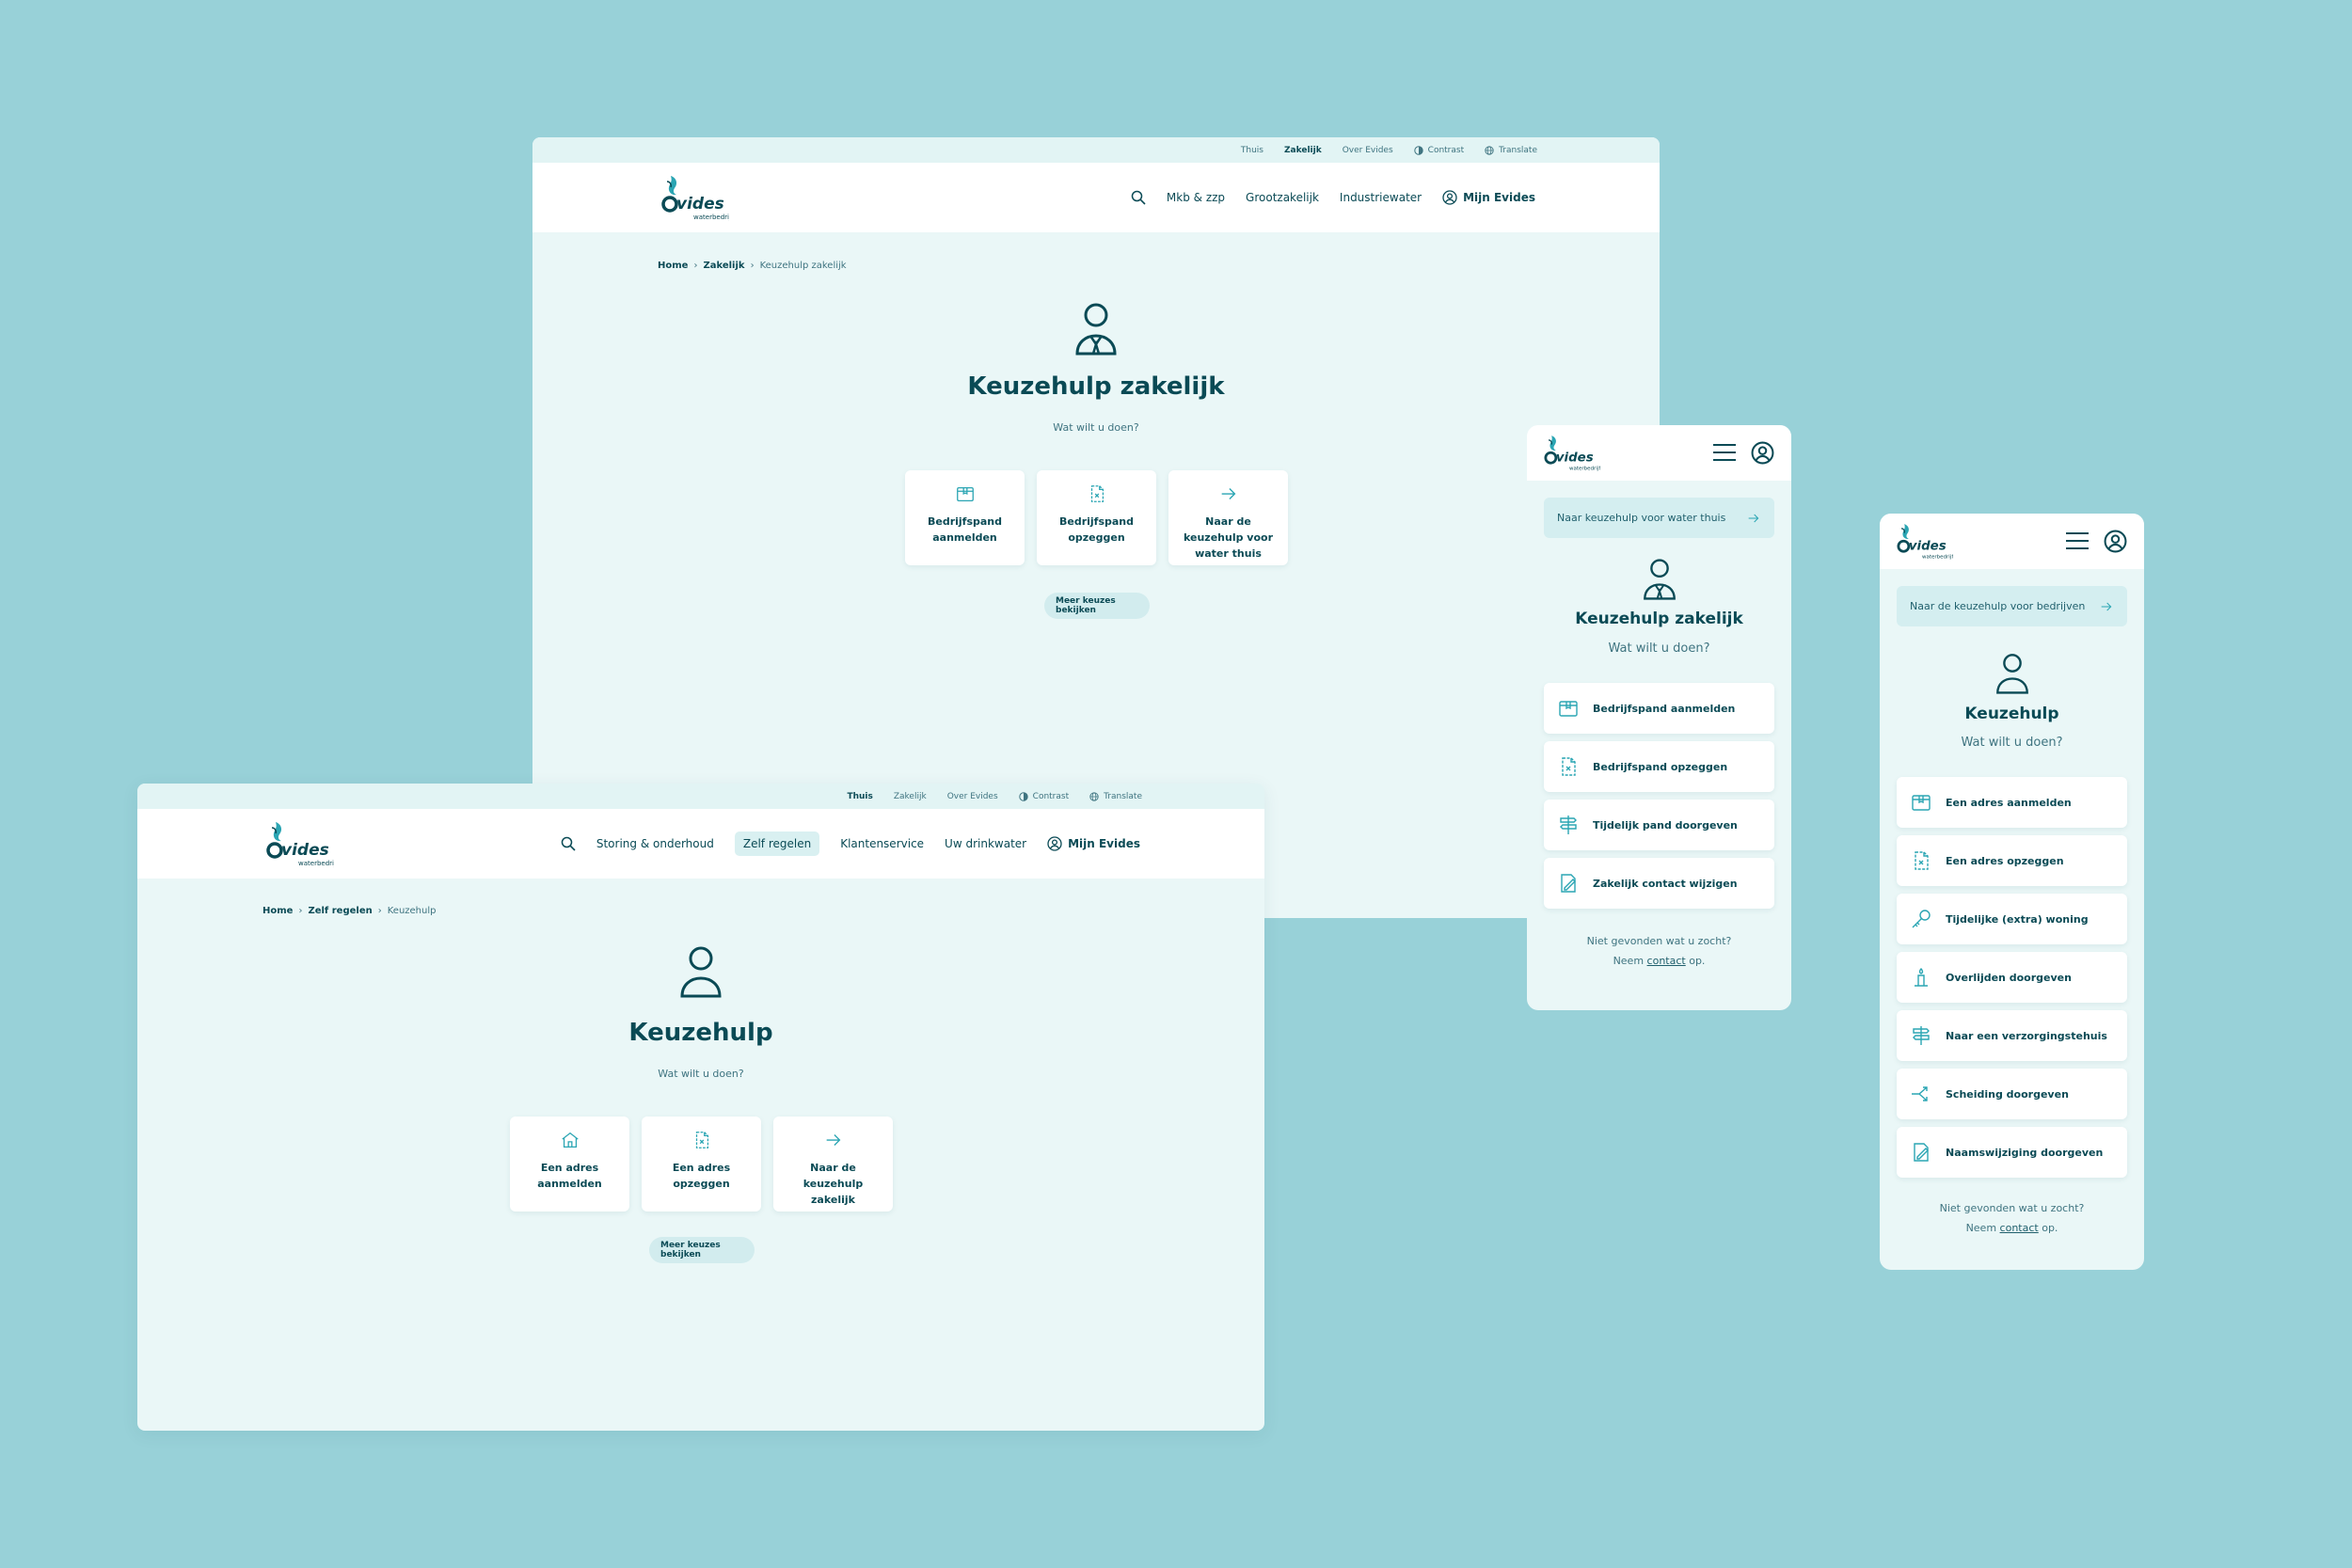 The height and width of the screenshot is (1568, 2352). I want to click on translate-label: Translate, so click(1518, 150).